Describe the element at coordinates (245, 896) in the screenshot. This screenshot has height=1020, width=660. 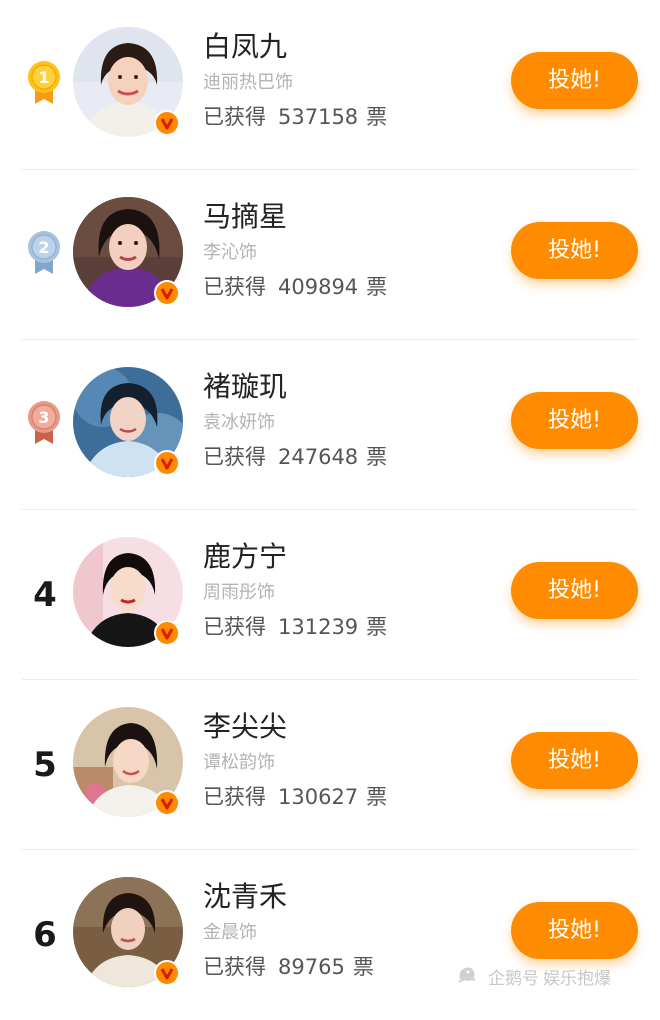
I see `character-name: 沈青禾` at that location.